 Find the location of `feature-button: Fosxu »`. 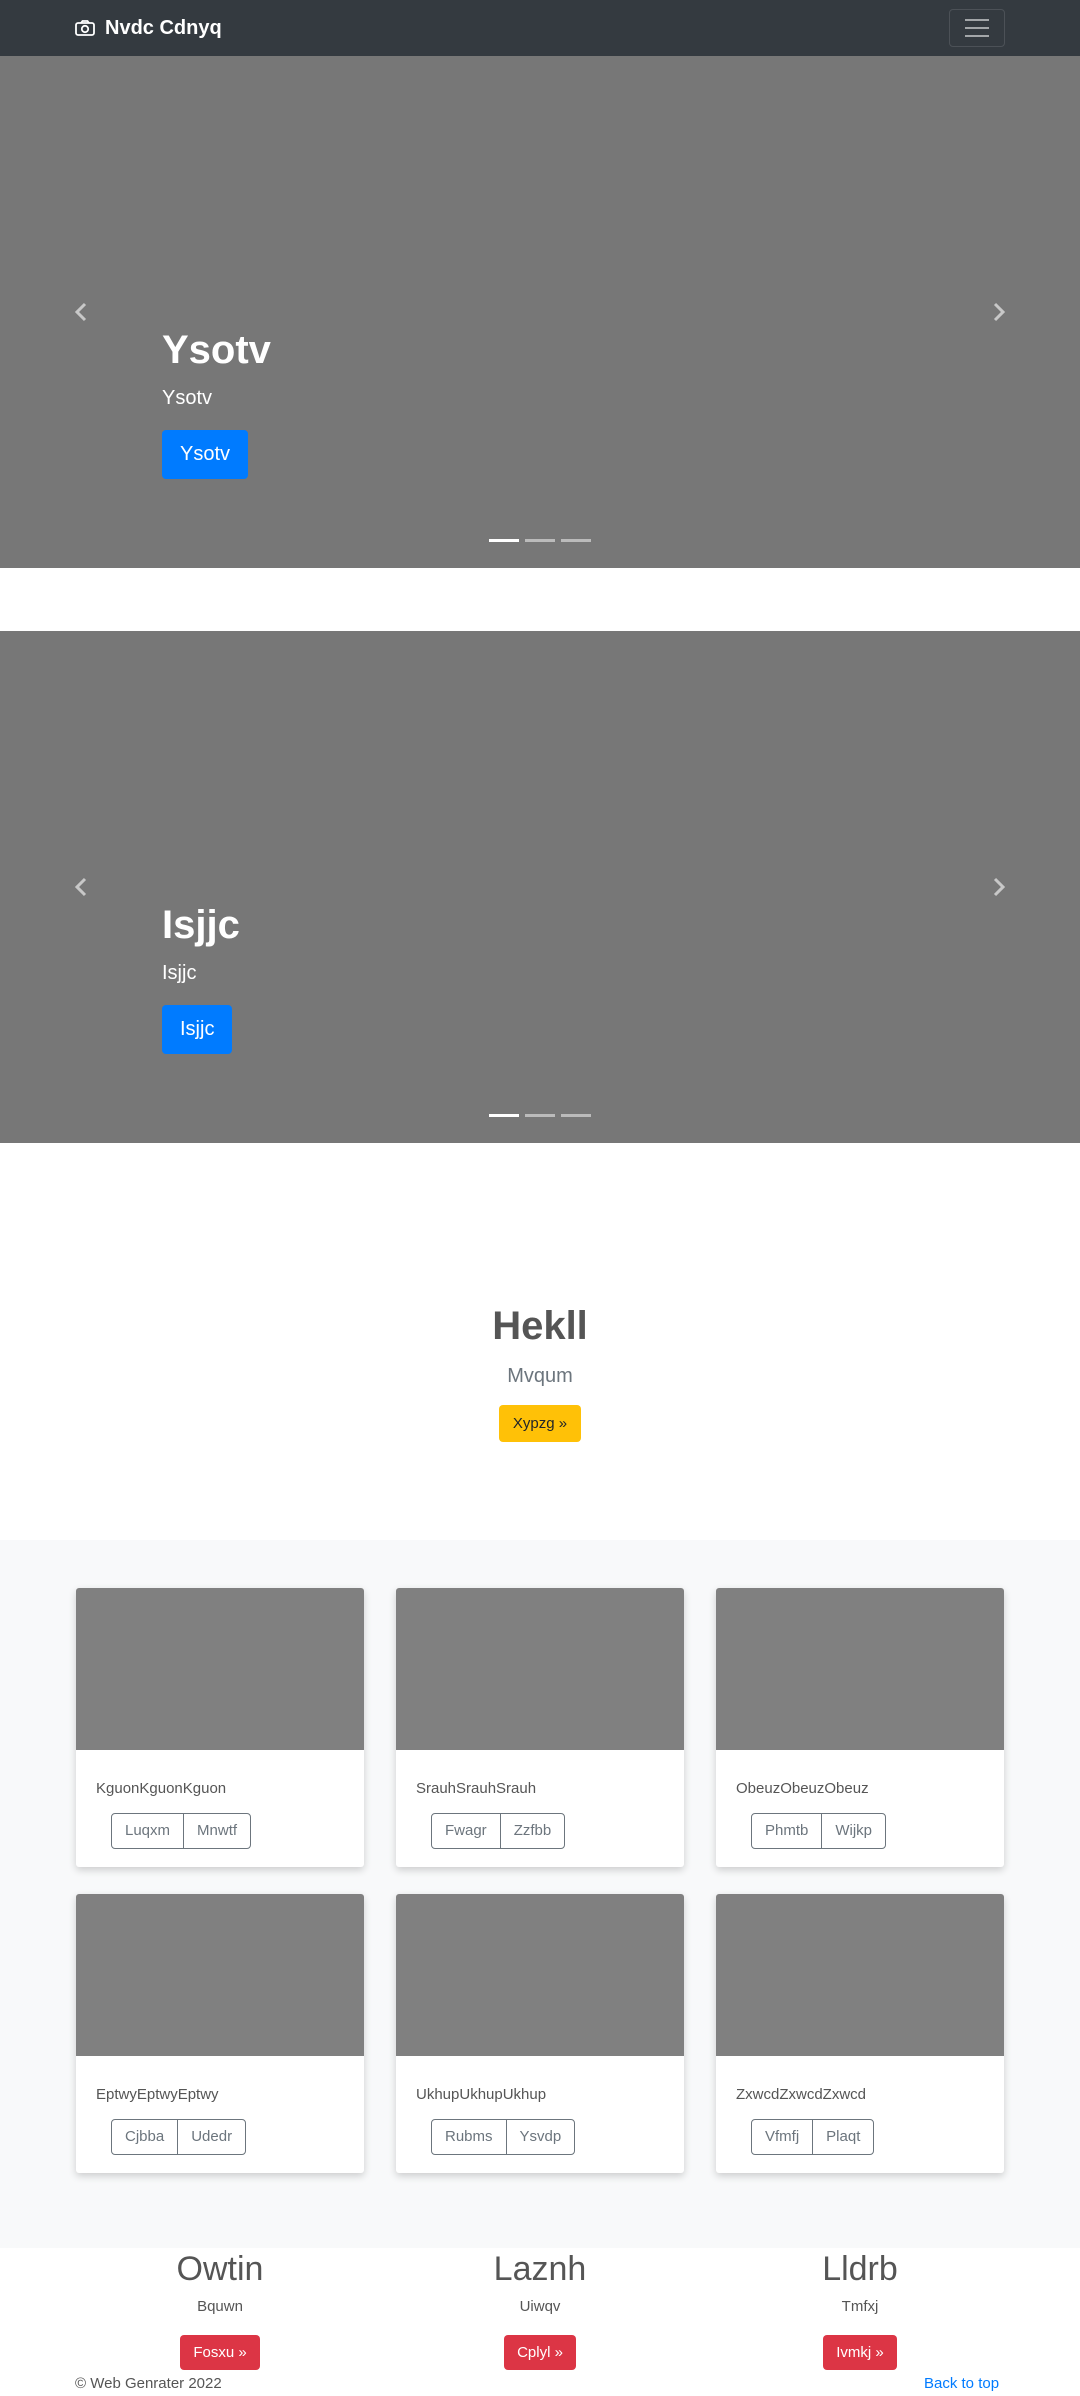

feature-button: Fosxu » is located at coordinates (220, 2352).